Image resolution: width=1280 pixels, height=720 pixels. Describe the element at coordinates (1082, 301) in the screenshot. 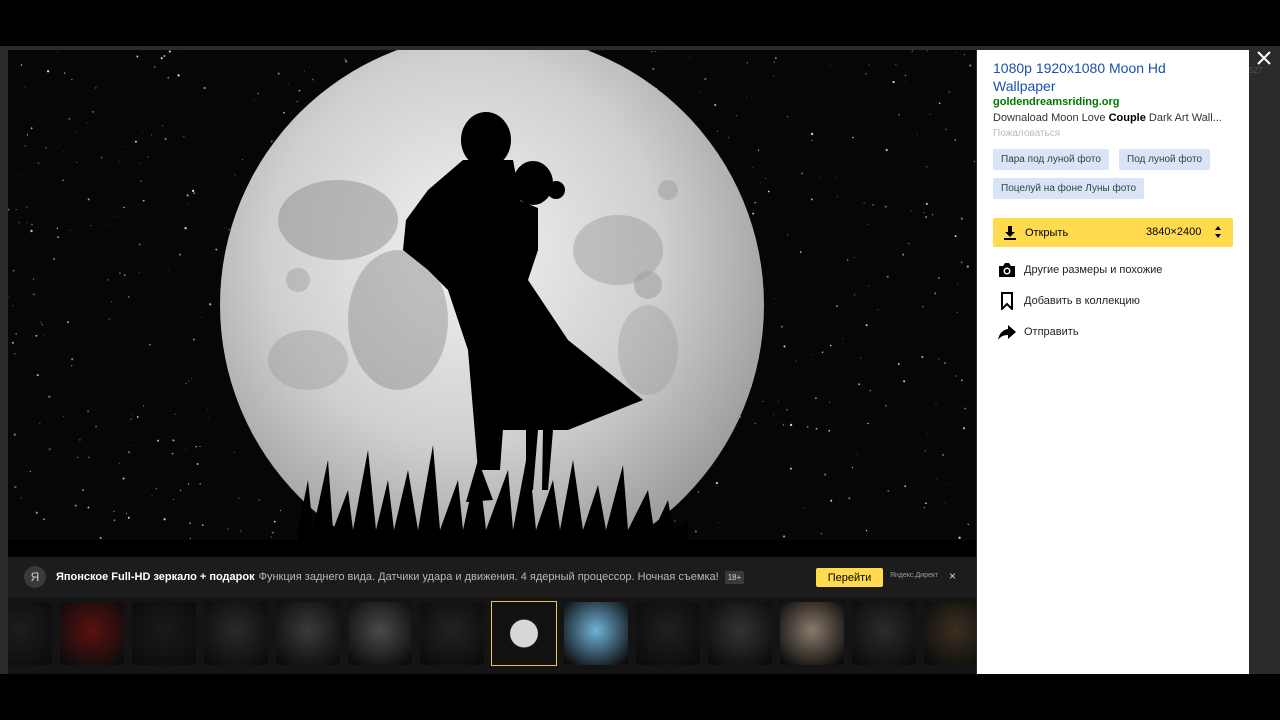

I see `add-to-collection-label: Добавить в коллекцию` at that location.